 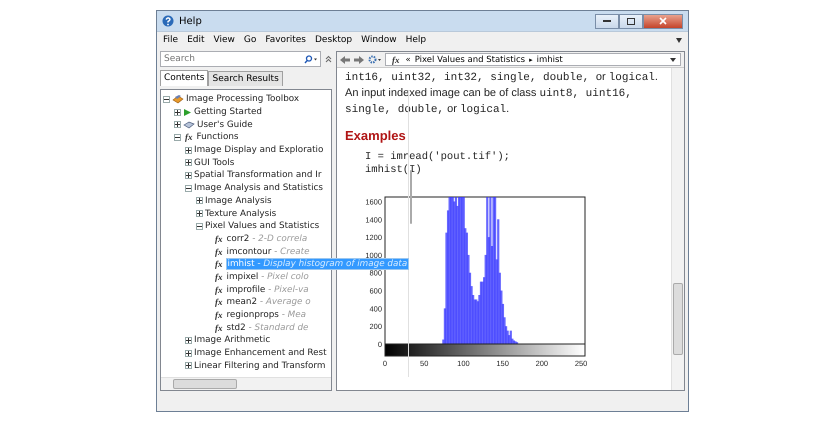 I want to click on code-line: imhist(I), so click(x=394, y=170).